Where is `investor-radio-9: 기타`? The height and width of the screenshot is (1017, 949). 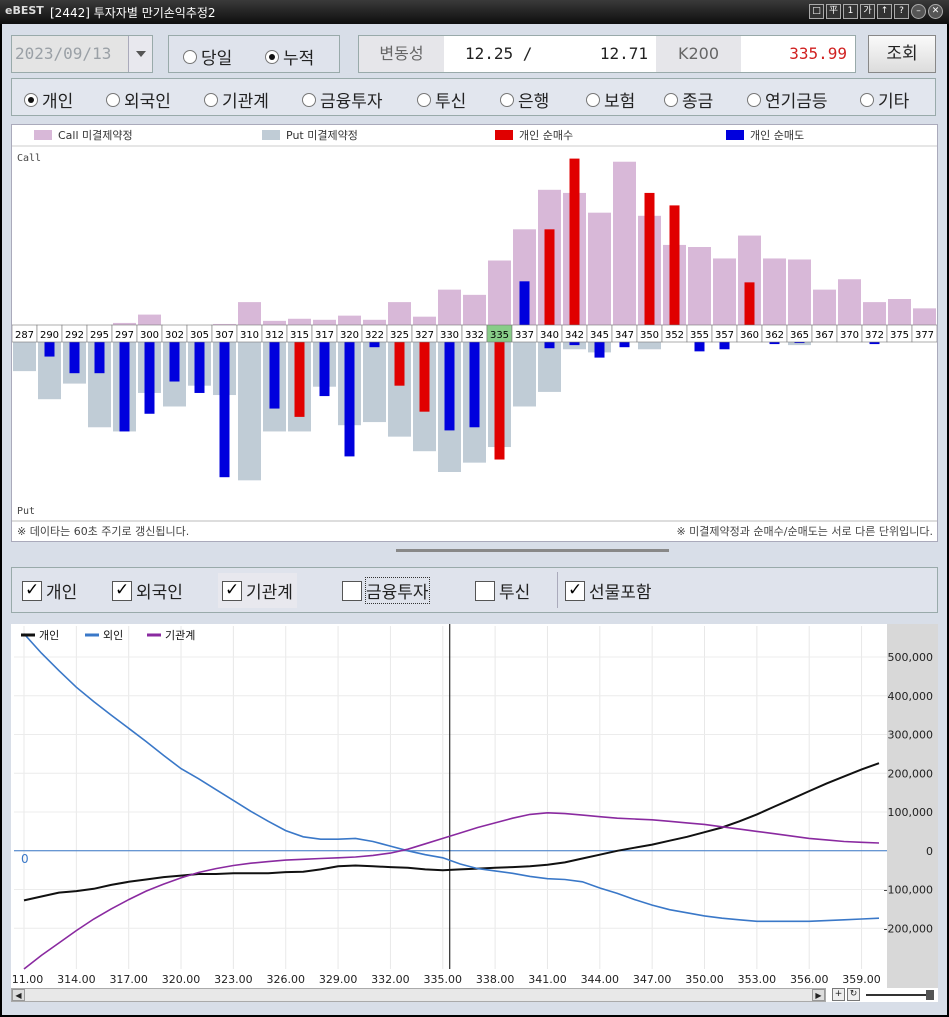 investor-radio-9: 기타 is located at coordinates (884, 99).